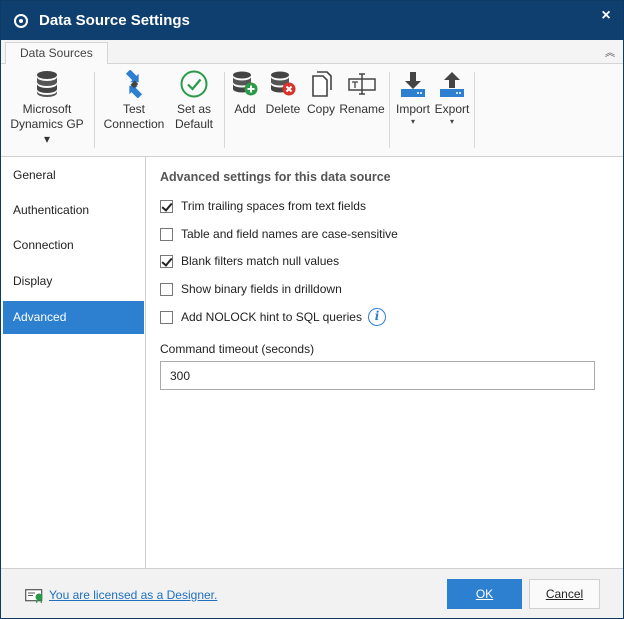 Image resolution: width=624 pixels, height=619 pixels. What do you see at coordinates (452, 109) in the screenshot?
I see `export-label: Export` at bounding box center [452, 109].